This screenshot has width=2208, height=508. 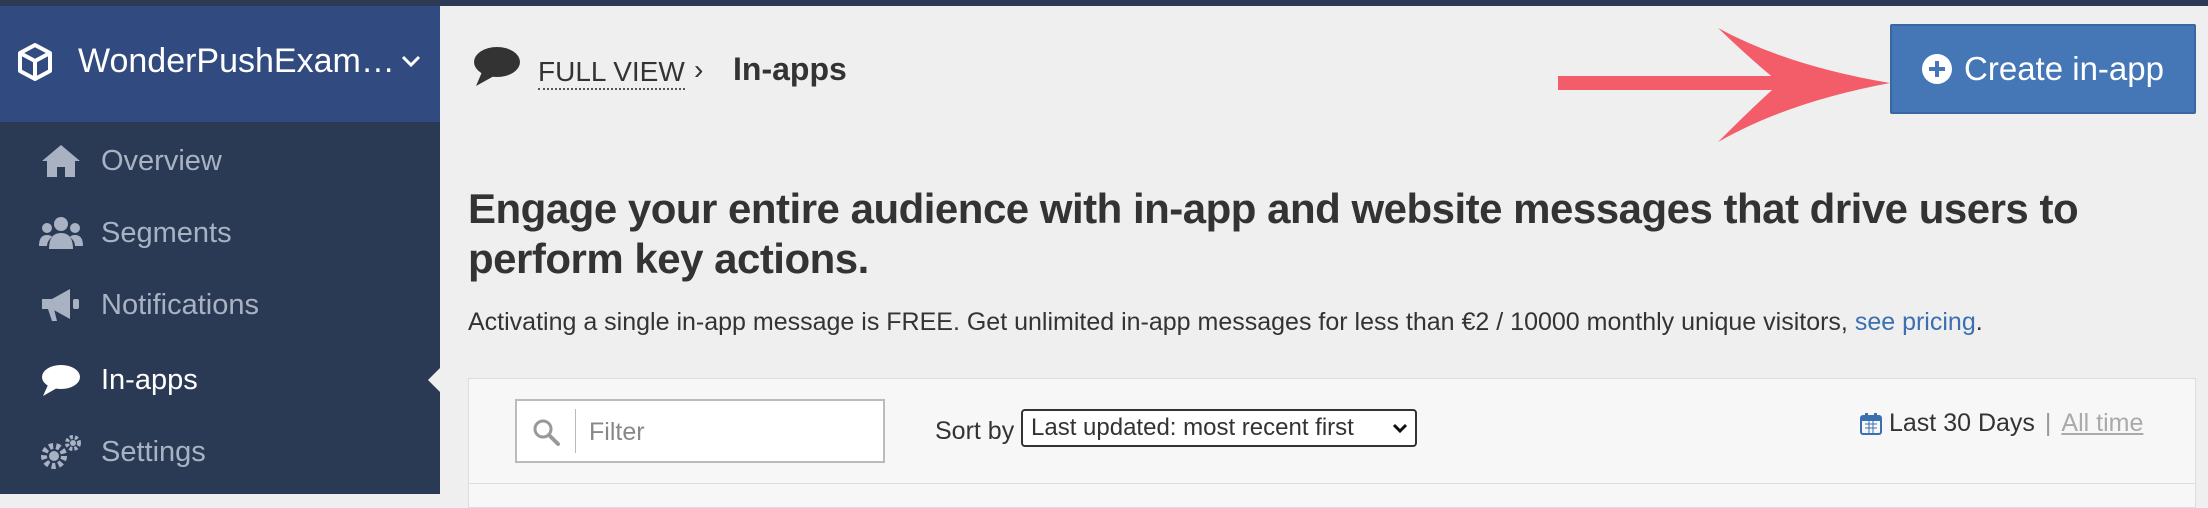 I want to click on filter-box, so click(x=700, y=431).